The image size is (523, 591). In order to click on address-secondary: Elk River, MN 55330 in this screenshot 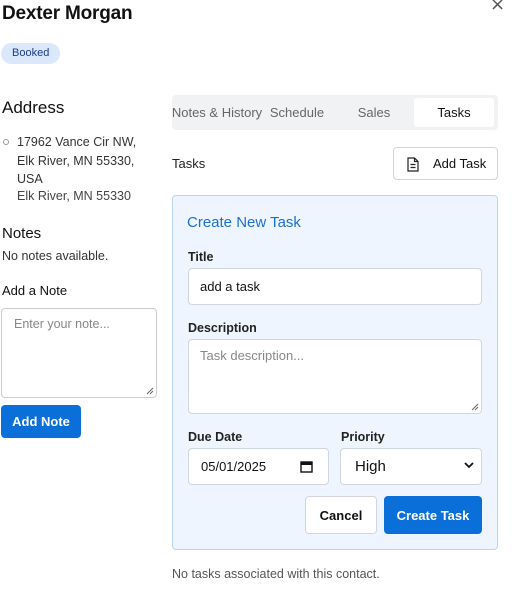, I will do `click(74, 196)`.